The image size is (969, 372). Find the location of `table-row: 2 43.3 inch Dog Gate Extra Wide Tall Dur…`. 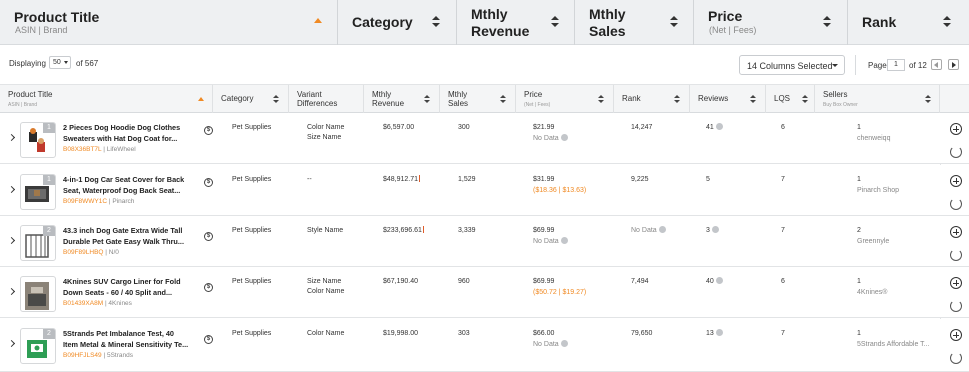

table-row: 2 43.3 inch Dog Gate Extra Wide Tall Dur… is located at coordinates (484, 241).